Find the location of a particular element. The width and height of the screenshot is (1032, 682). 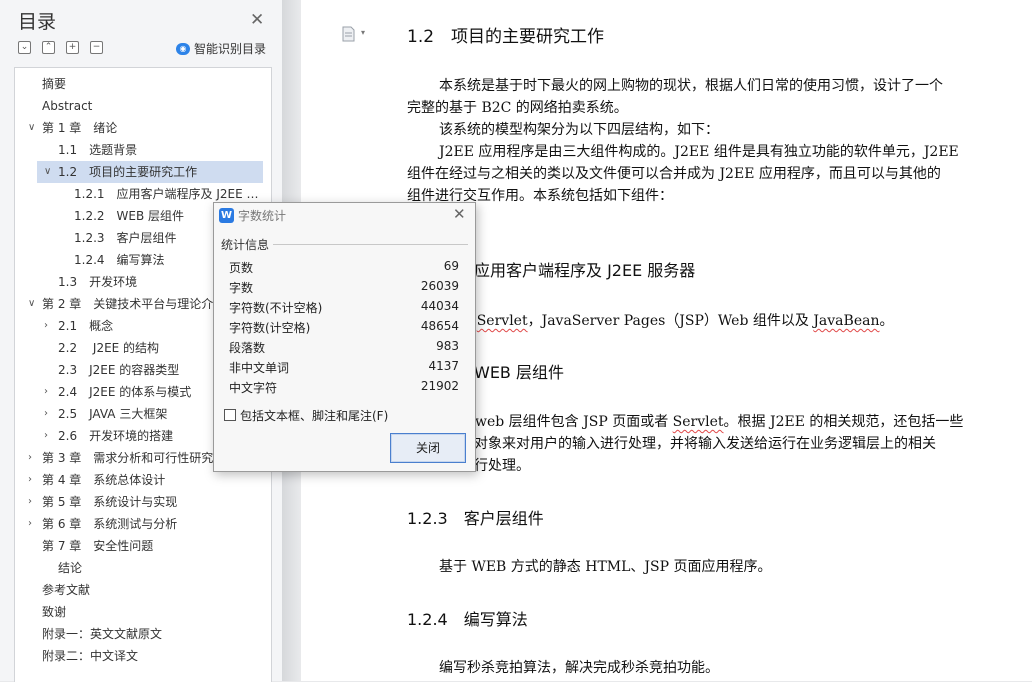

heading-1-2-2: WEB 层组件 is located at coordinates (519, 372).